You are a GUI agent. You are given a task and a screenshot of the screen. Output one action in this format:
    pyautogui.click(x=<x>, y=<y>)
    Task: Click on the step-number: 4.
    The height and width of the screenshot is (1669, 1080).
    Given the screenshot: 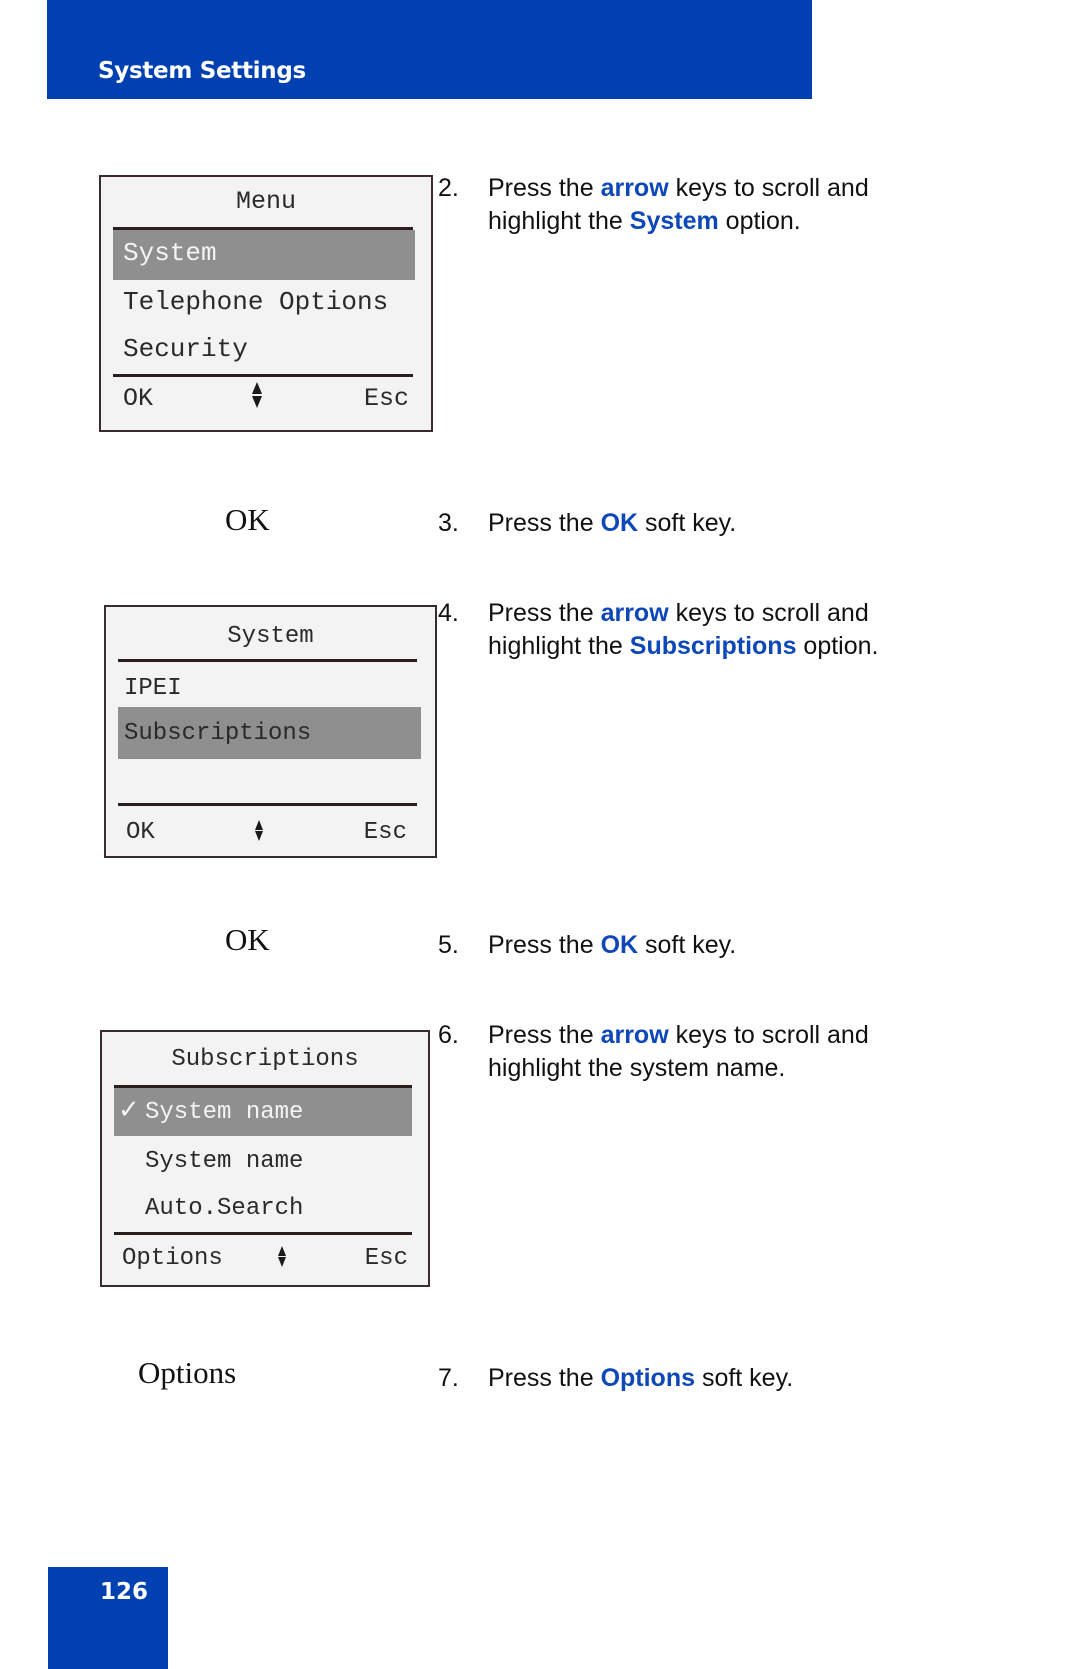 What is the action you would take?
    pyautogui.click(x=448, y=613)
    